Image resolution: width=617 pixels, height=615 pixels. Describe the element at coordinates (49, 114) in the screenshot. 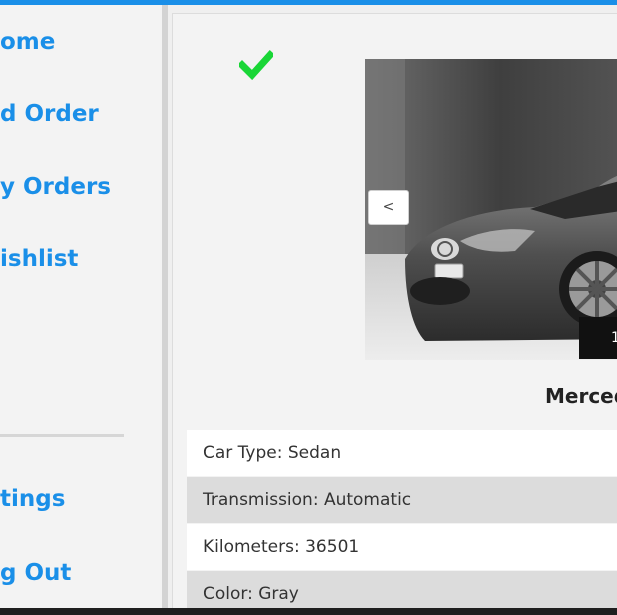

I see `sidebar-item-add-order: d Order` at that location.